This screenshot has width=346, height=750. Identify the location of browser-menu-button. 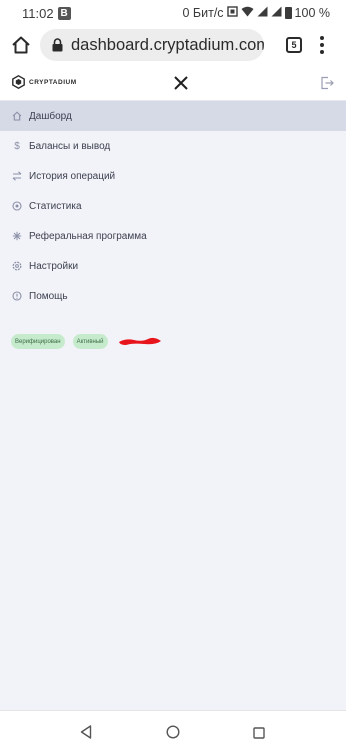
(322, 45).